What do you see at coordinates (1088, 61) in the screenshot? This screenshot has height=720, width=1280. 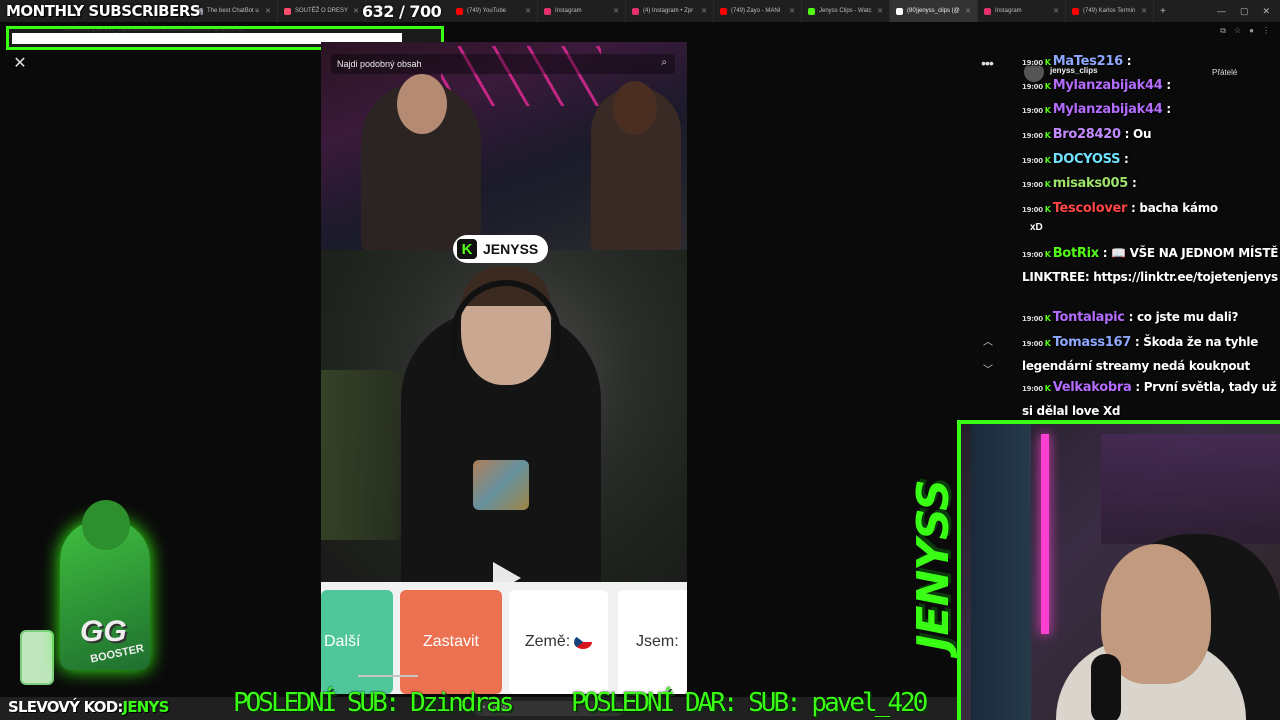 I see `chat-username: MaTes216` at bounding box center [1088, 61].